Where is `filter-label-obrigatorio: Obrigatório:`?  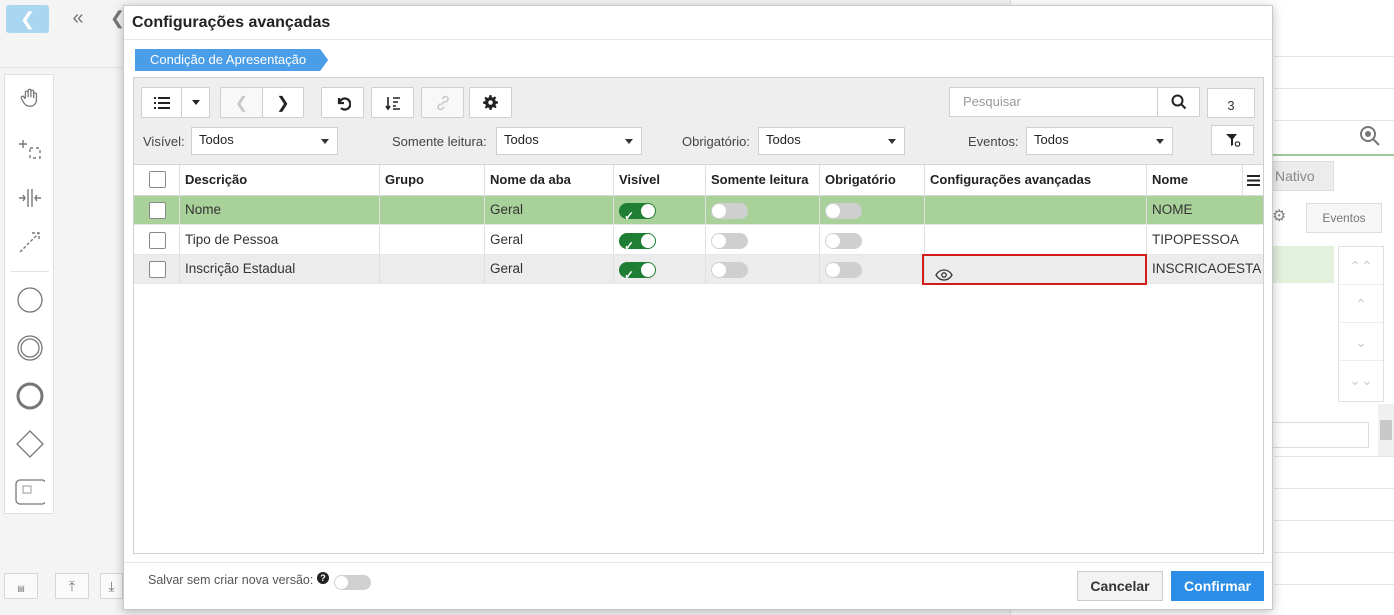
filter-label-obrigatorio: Obrigatório: is located at coordinates (716, 141).